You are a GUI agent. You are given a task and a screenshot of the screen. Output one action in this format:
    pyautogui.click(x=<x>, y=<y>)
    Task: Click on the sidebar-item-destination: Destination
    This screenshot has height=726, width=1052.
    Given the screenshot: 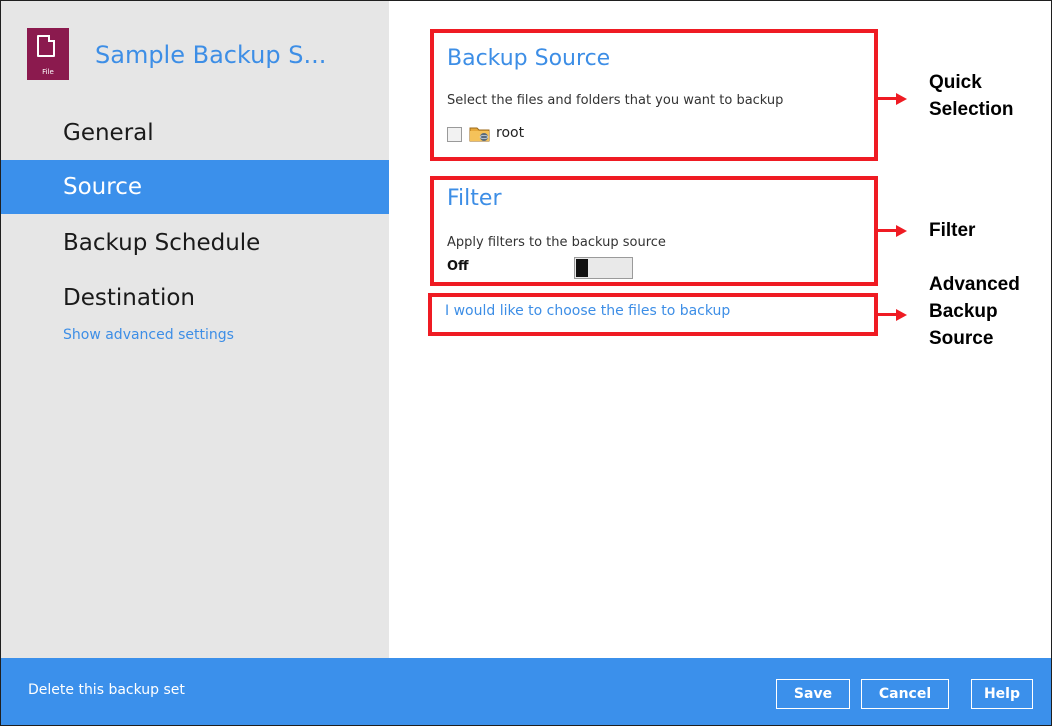 What is the action you would take?
    pyautogui.click(x=195, y=298)
    